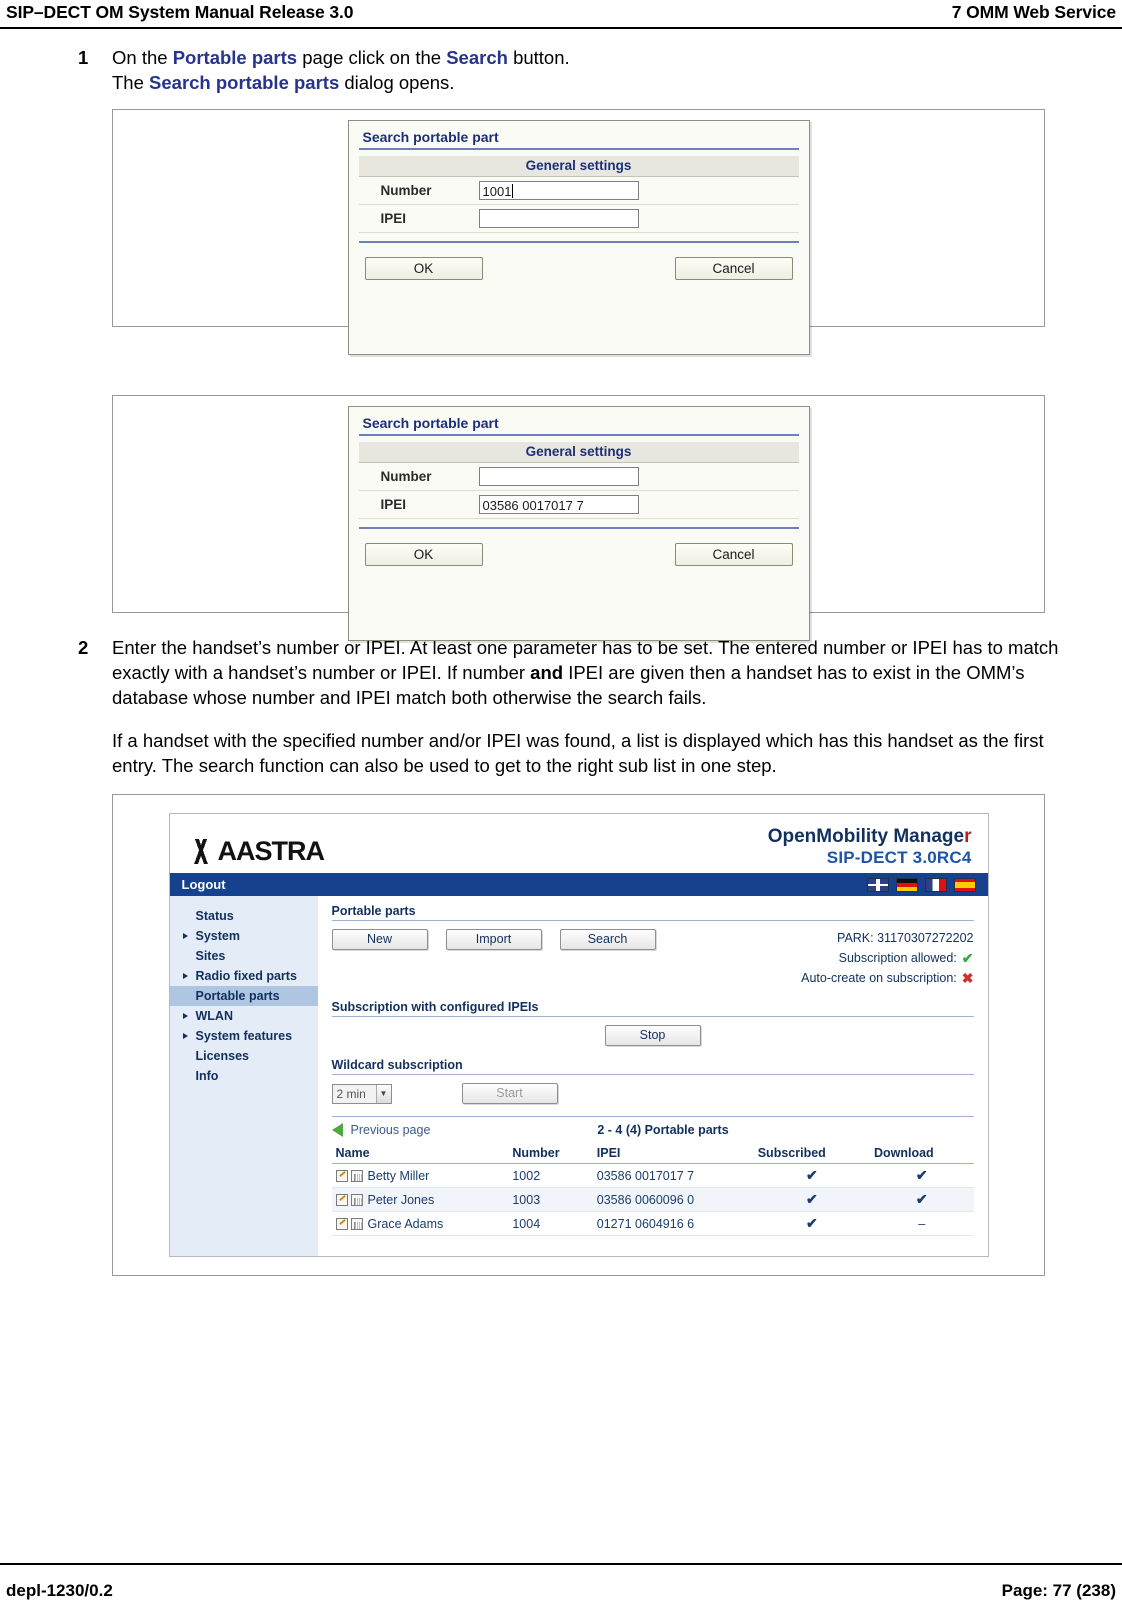  I want to click on dialog-2-row-number: Number, so click(578, 477).